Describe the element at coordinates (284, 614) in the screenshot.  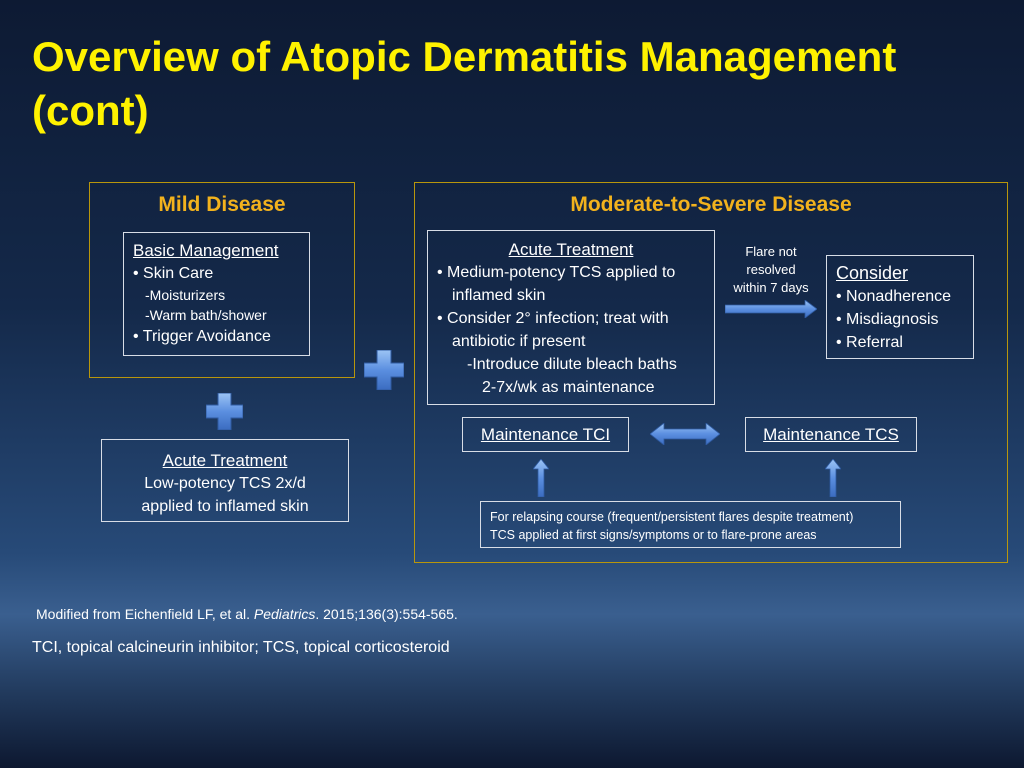
I see `ref-journal: Pediatrics` at that location.